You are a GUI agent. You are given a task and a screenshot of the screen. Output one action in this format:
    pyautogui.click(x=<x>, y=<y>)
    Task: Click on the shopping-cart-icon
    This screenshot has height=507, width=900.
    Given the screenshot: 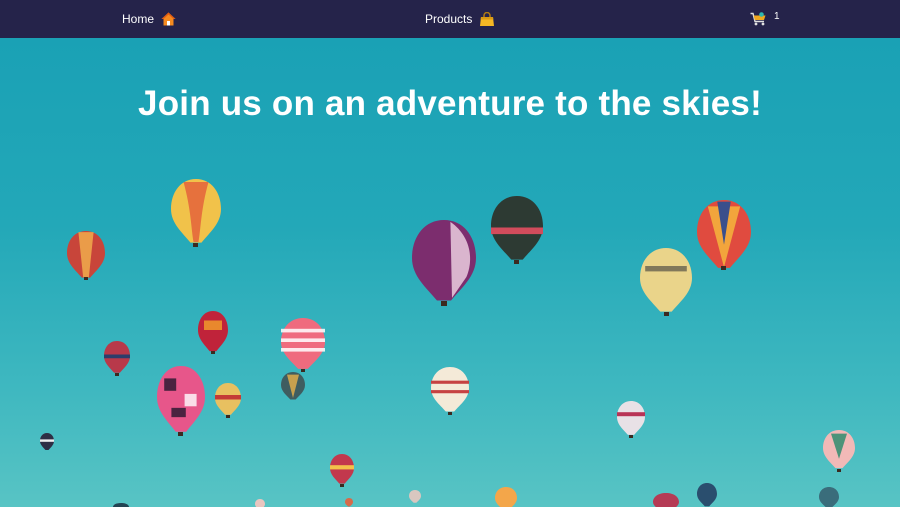 What is the action you would take?
    pyautogui.click(x=758, y=19)
    